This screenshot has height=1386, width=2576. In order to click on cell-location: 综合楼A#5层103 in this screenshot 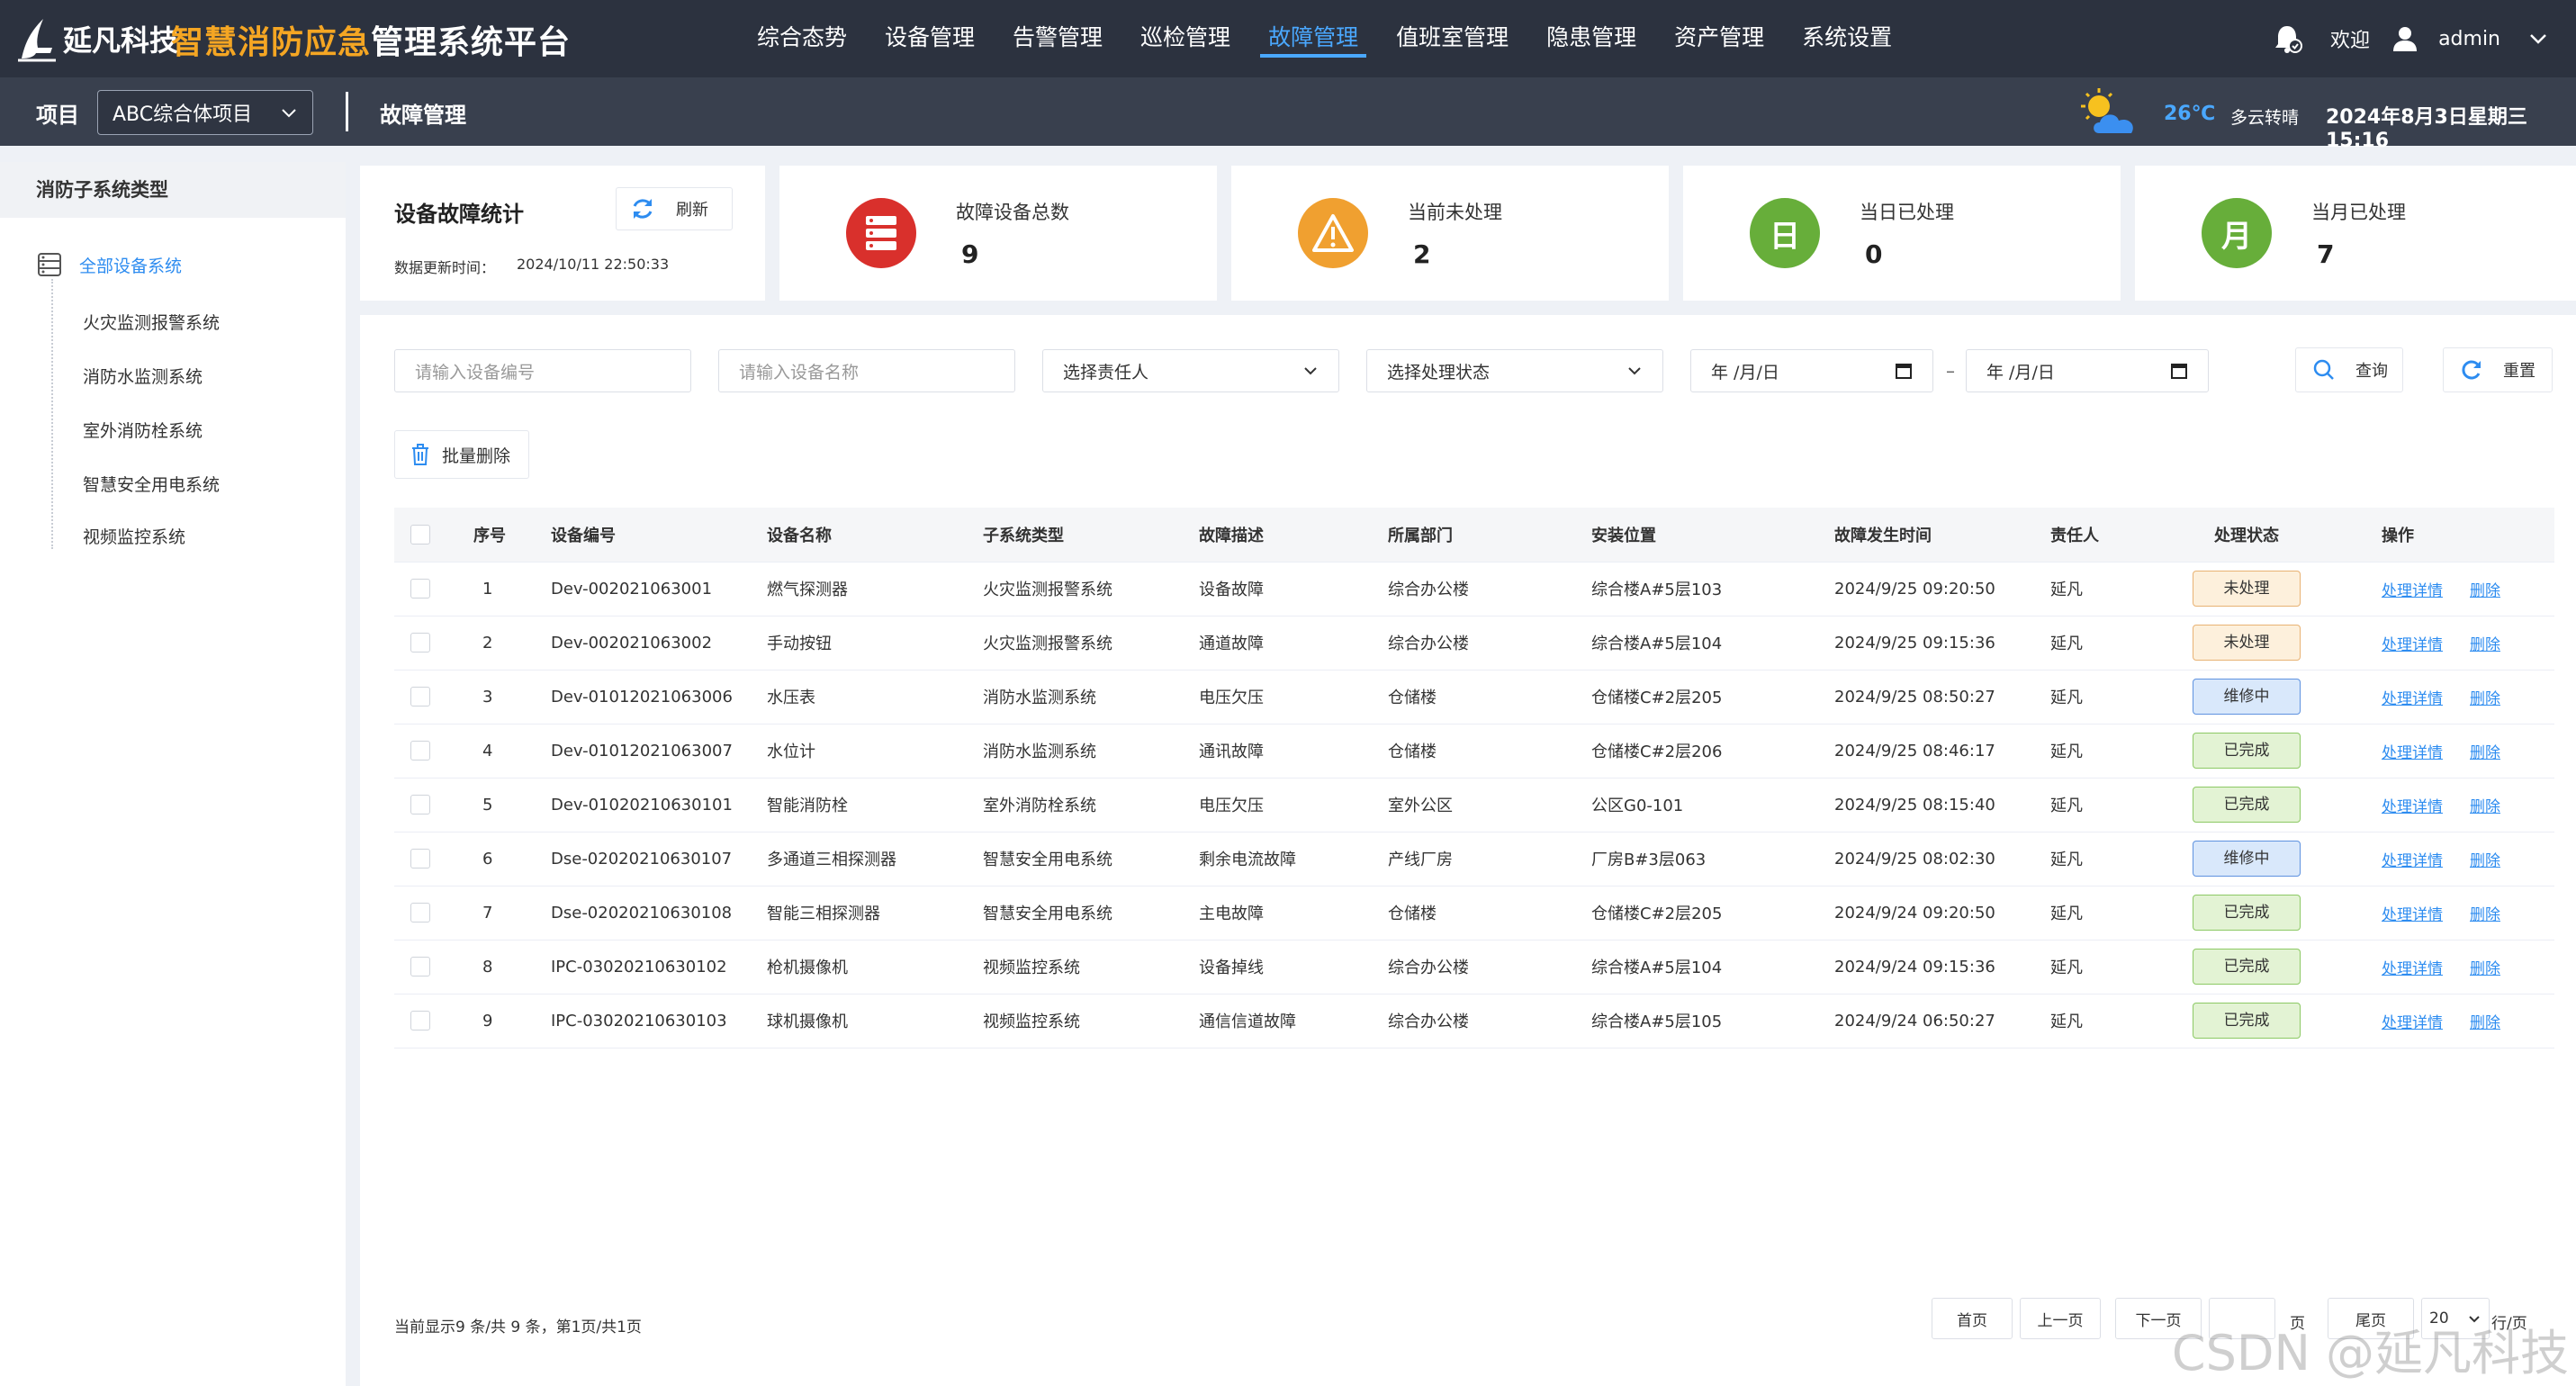, I will do `click(1712, 589)`.